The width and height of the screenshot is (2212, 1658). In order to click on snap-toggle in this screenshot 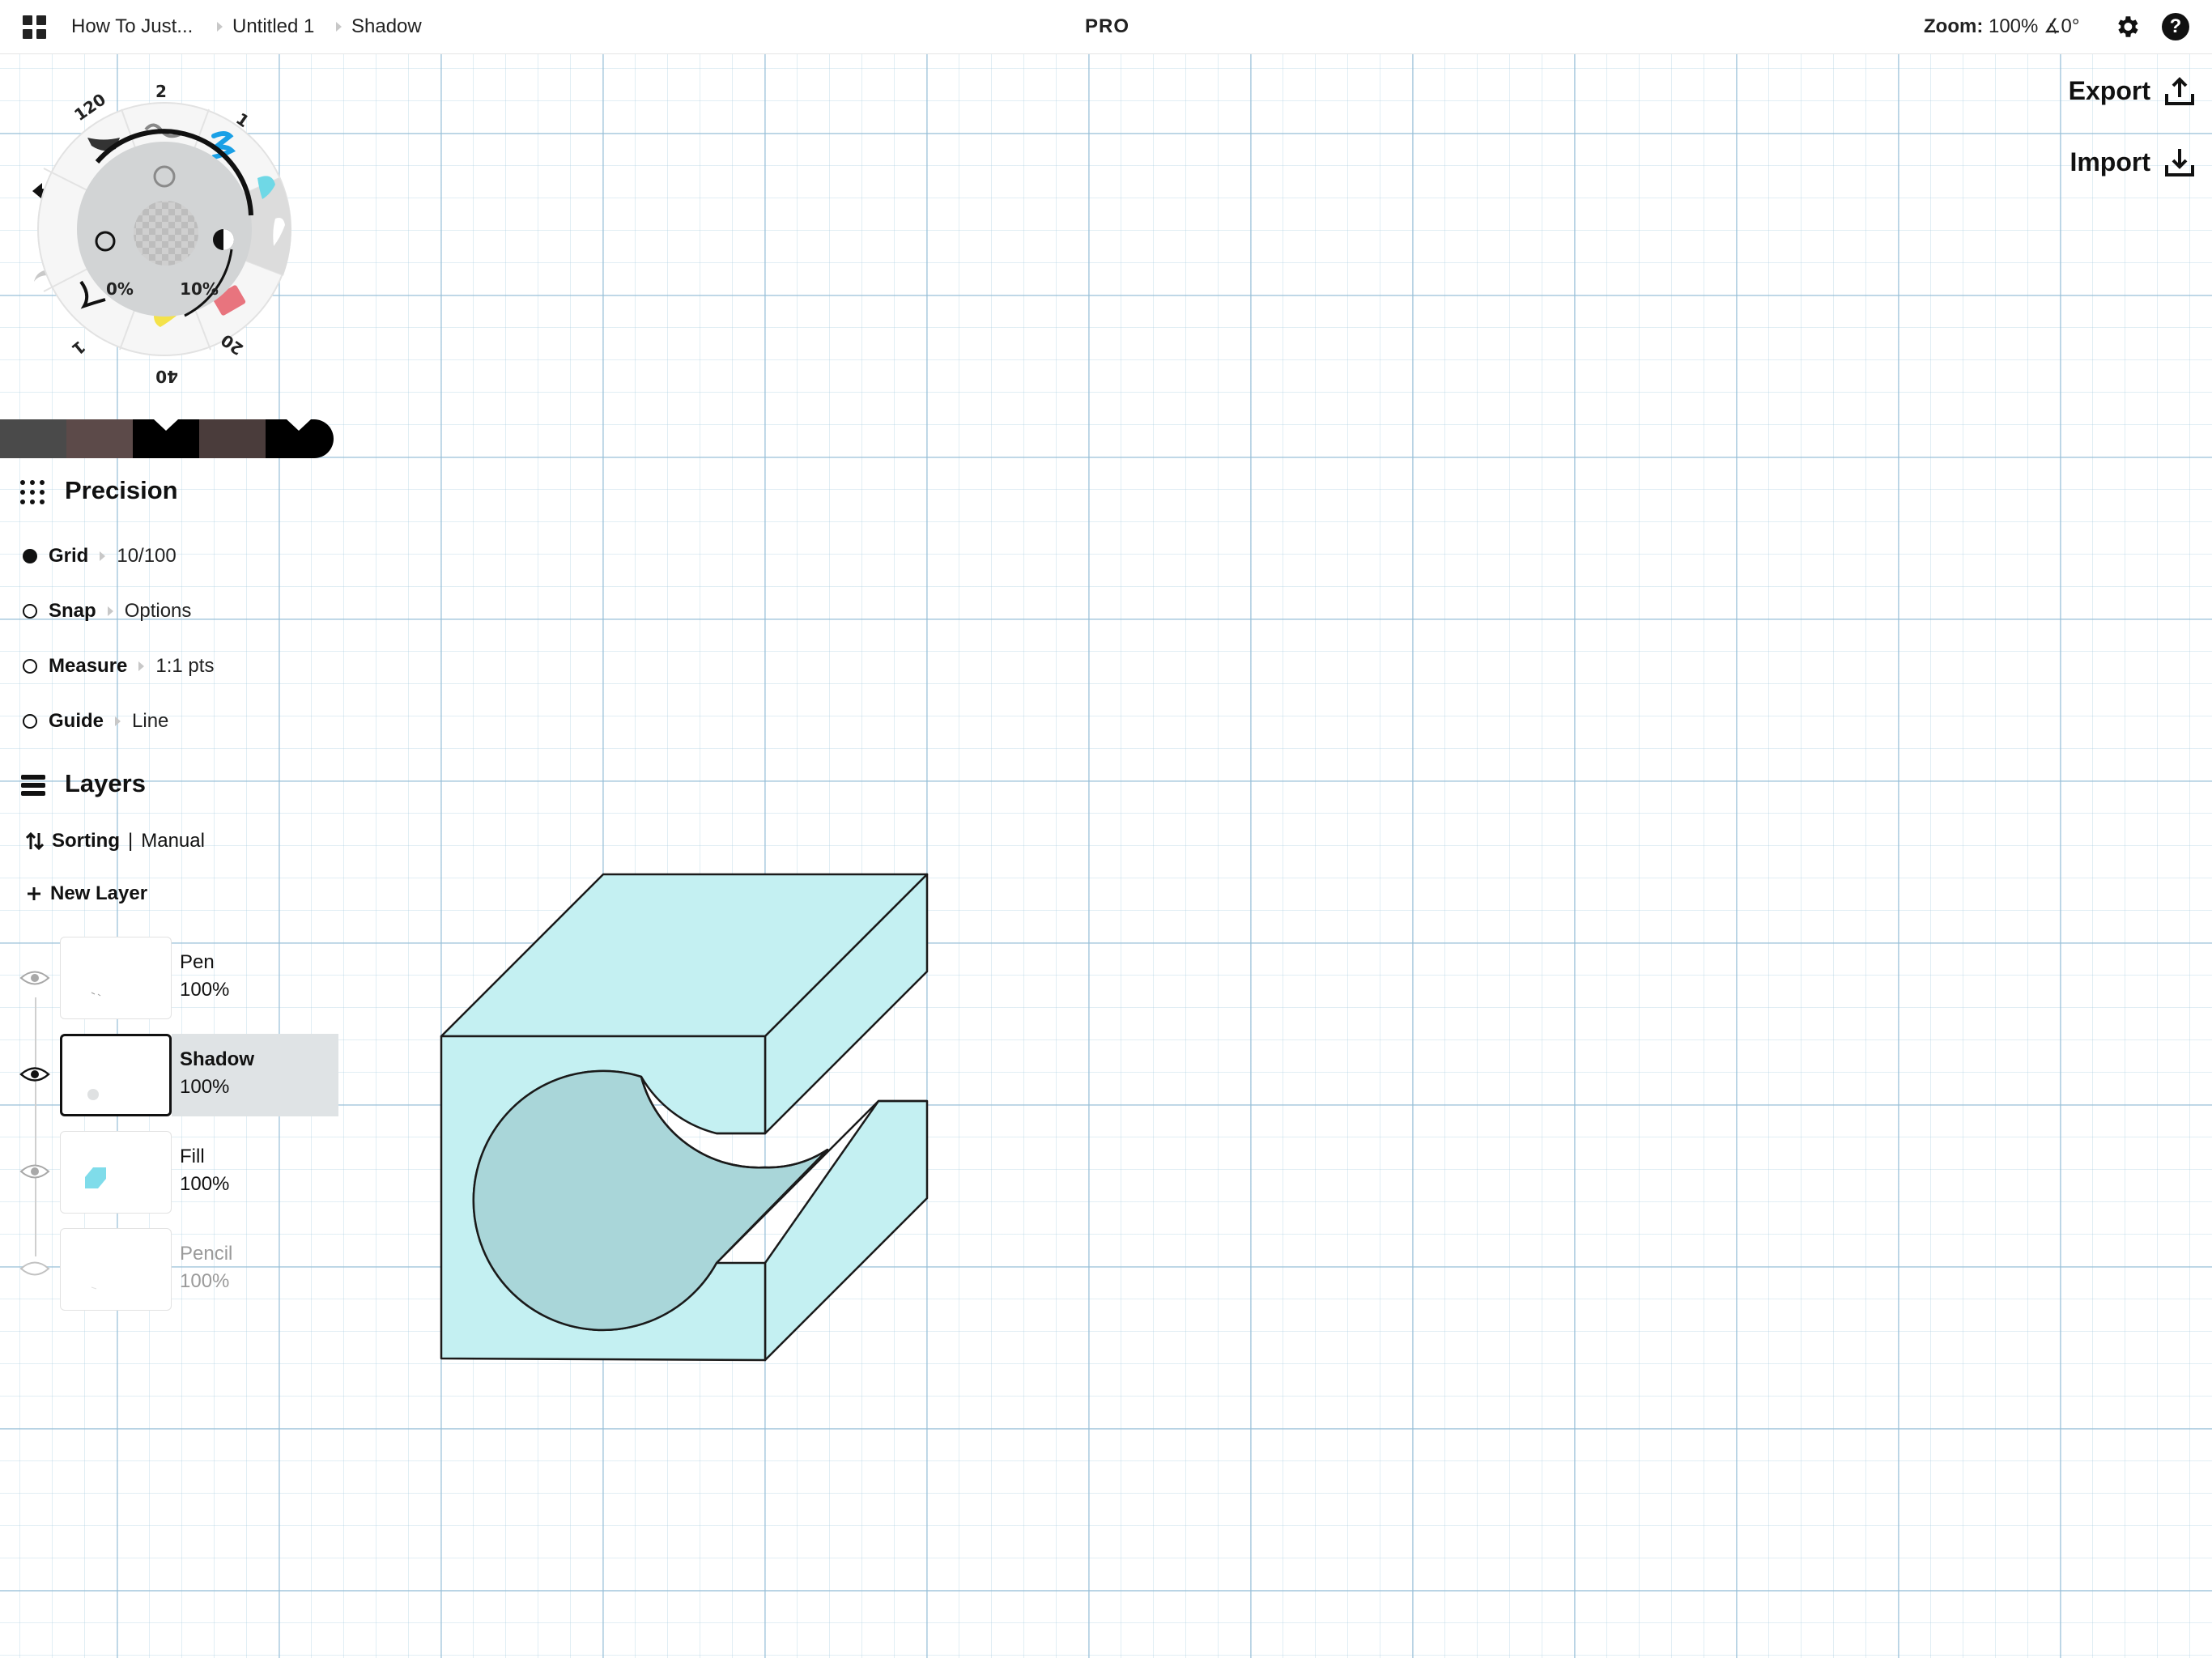, I will do `click(30, 611)`.